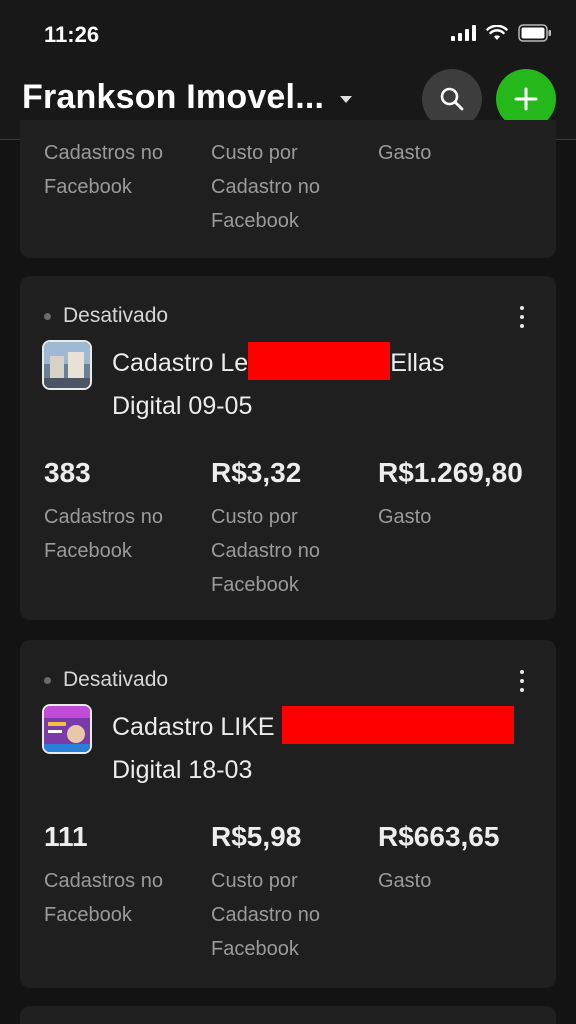 Image resolution: width=576 pixels, height=1024 pixels. I want to click on metric-leads: 111 Cadastros no Facebook, so click(124, 872).